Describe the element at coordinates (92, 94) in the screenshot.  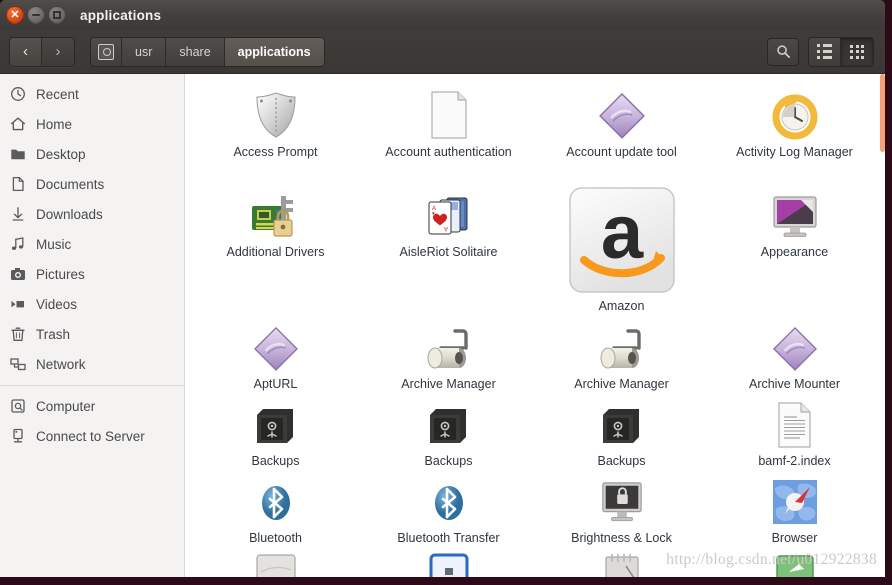
I see `sidebar-item-recent: Recent` at that location.